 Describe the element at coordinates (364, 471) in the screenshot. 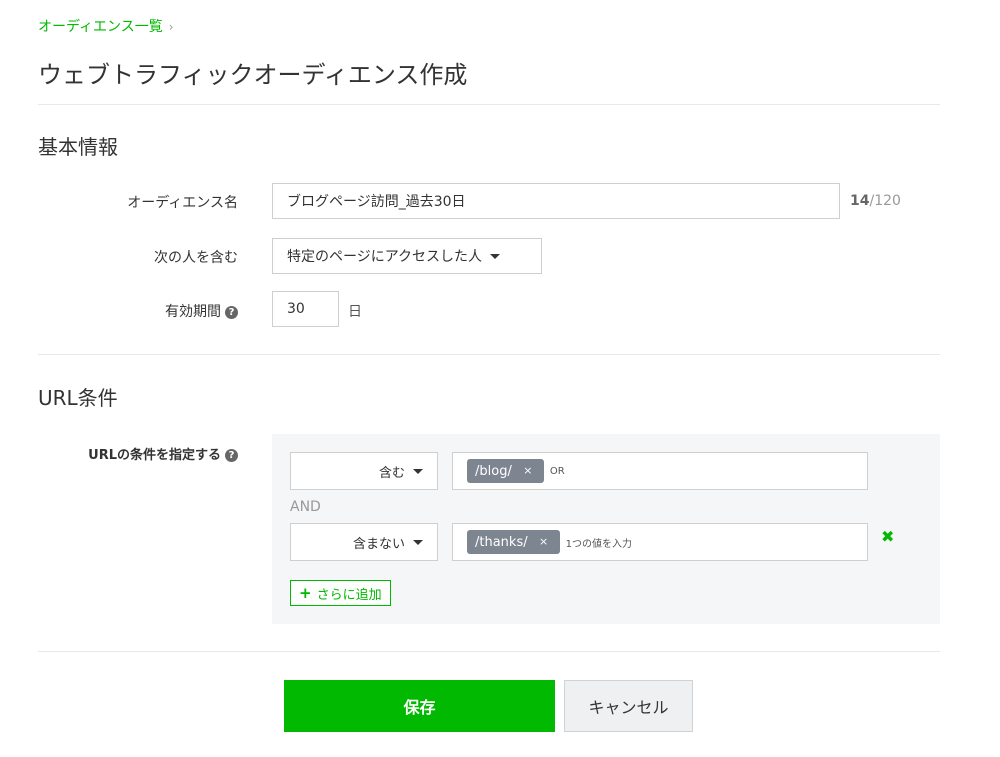

I see `operator-select-1: 含む` at that location.